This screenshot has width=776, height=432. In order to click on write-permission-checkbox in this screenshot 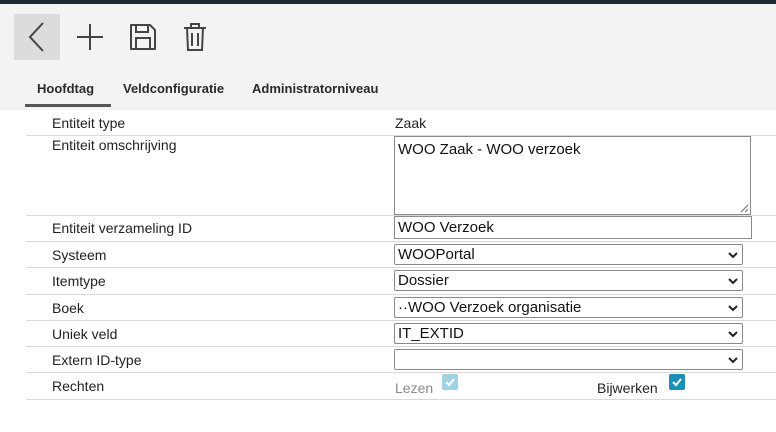, I will do `click(677, 382)`.